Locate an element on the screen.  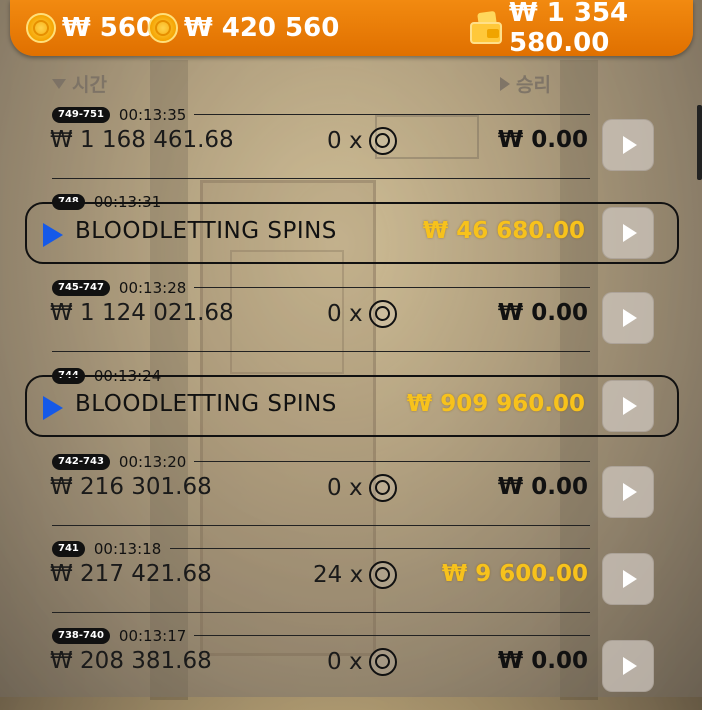
column-header-win: 승리 is located at coordinates (525, 83).